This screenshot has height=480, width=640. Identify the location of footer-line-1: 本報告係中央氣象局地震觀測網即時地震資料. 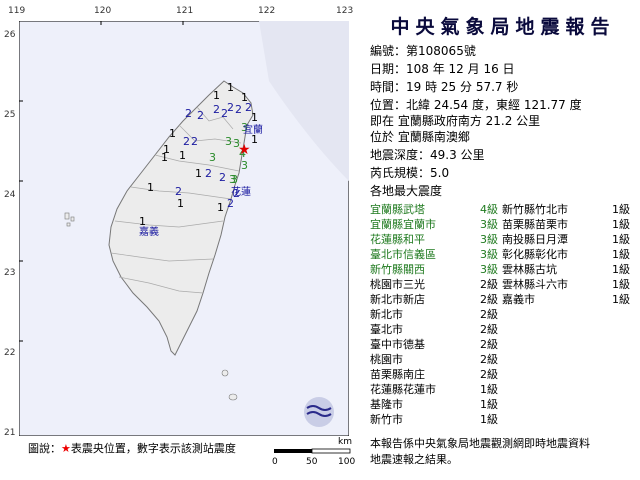
(480, 443).